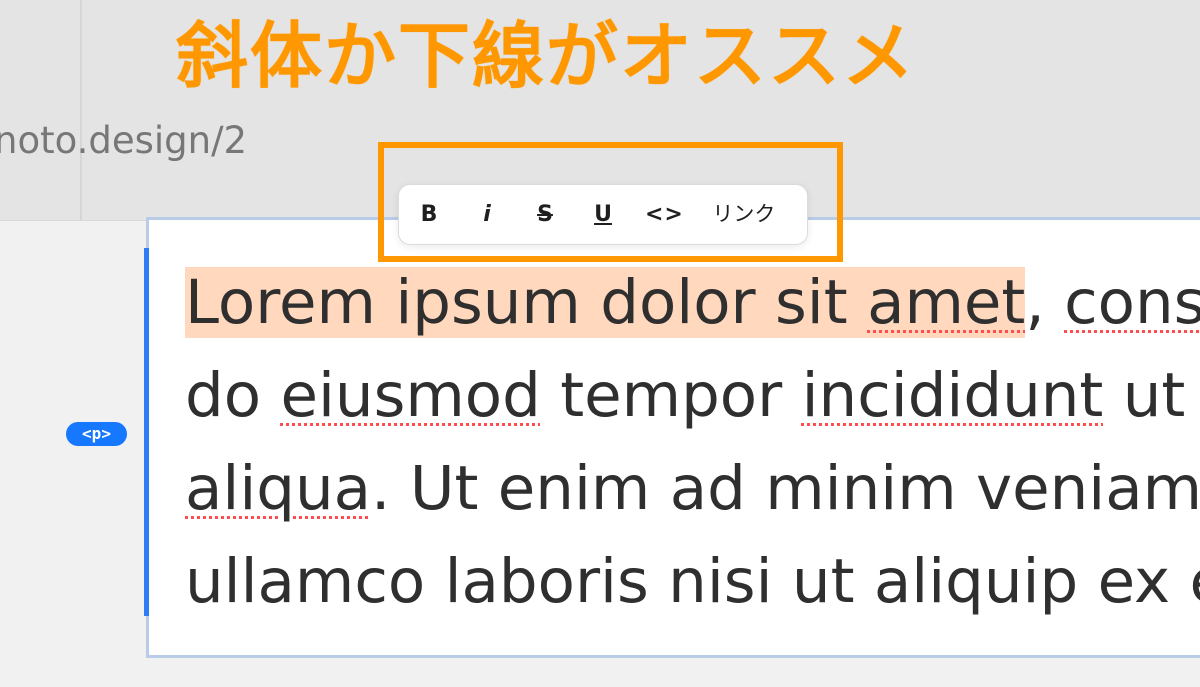 Image resolution: width=1200 pixels, height=687 pixels. Describe the element at coordinates (1132, 302) in the screenshot. I see `spellcheck-word: cons` at that location.